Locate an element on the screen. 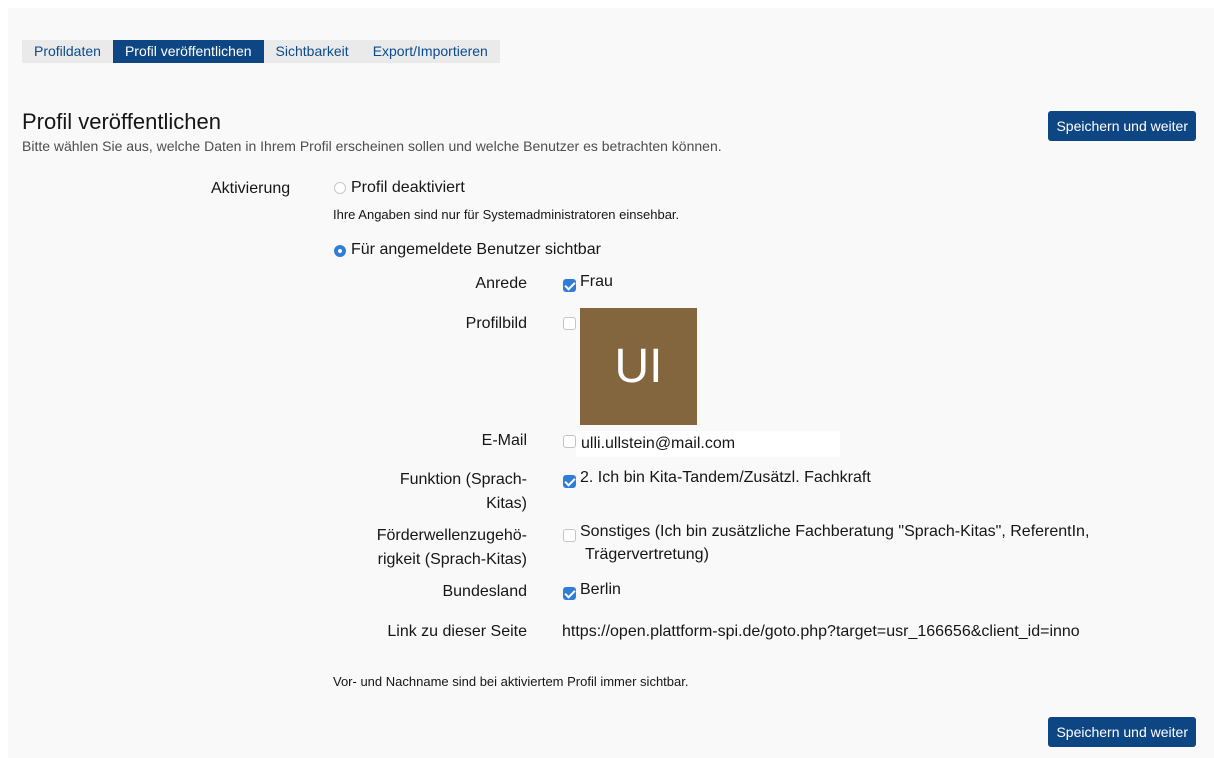 The height and width of the screenshot is (758, 1214). email-label: E-Mail is located at coordinates (504, 440).